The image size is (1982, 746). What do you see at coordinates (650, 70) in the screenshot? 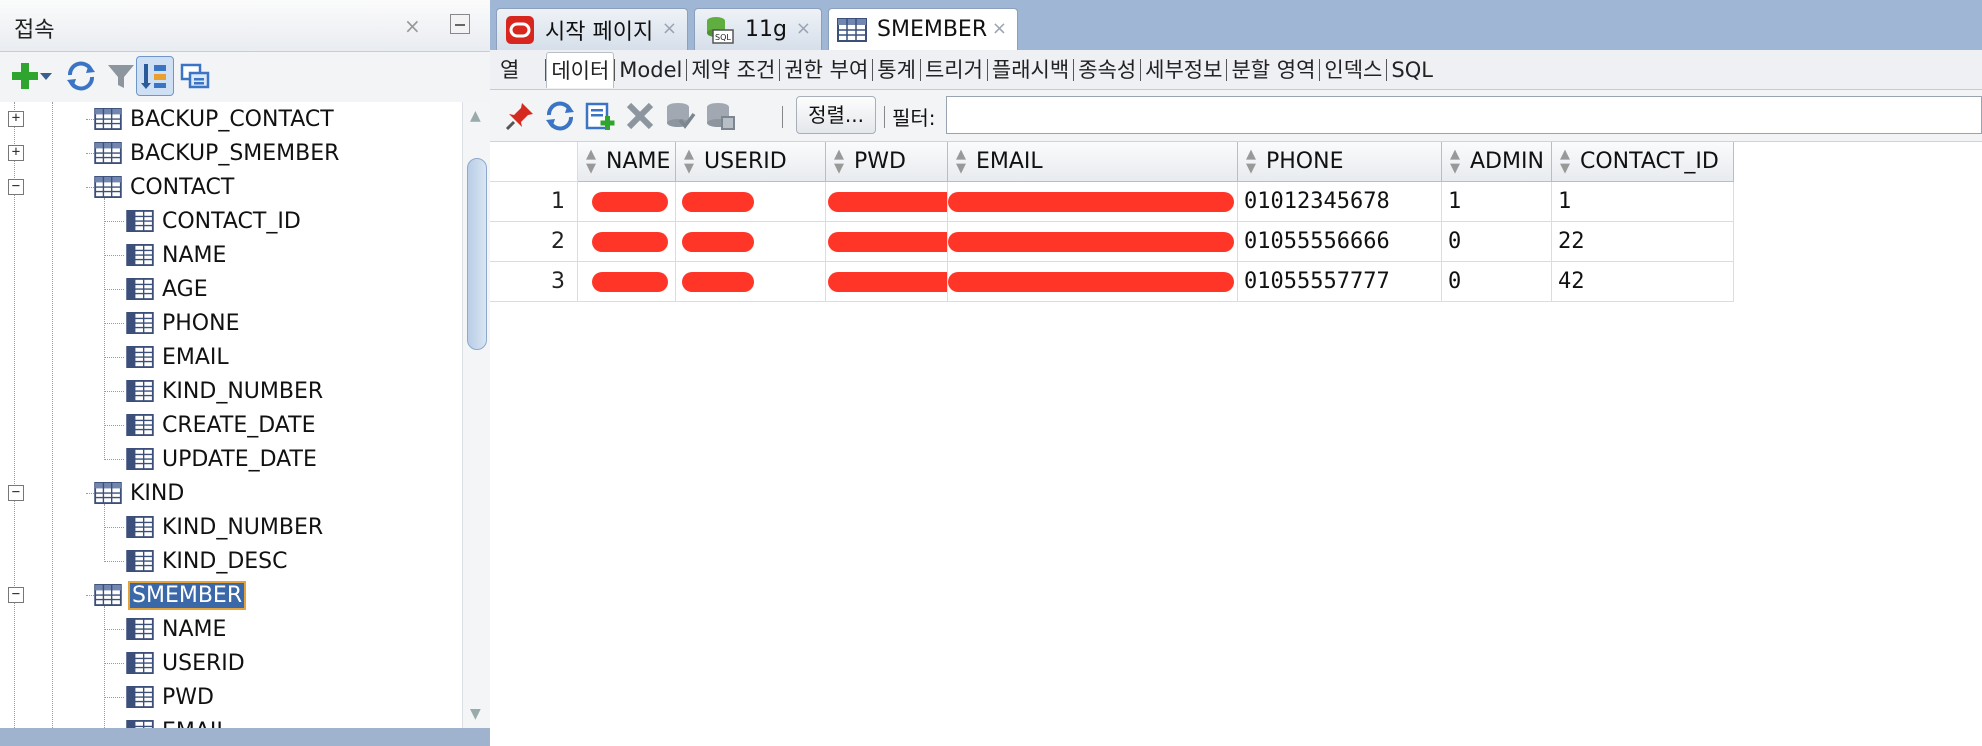
I see `sub-tab: Model` at bounding box center [650, 70].